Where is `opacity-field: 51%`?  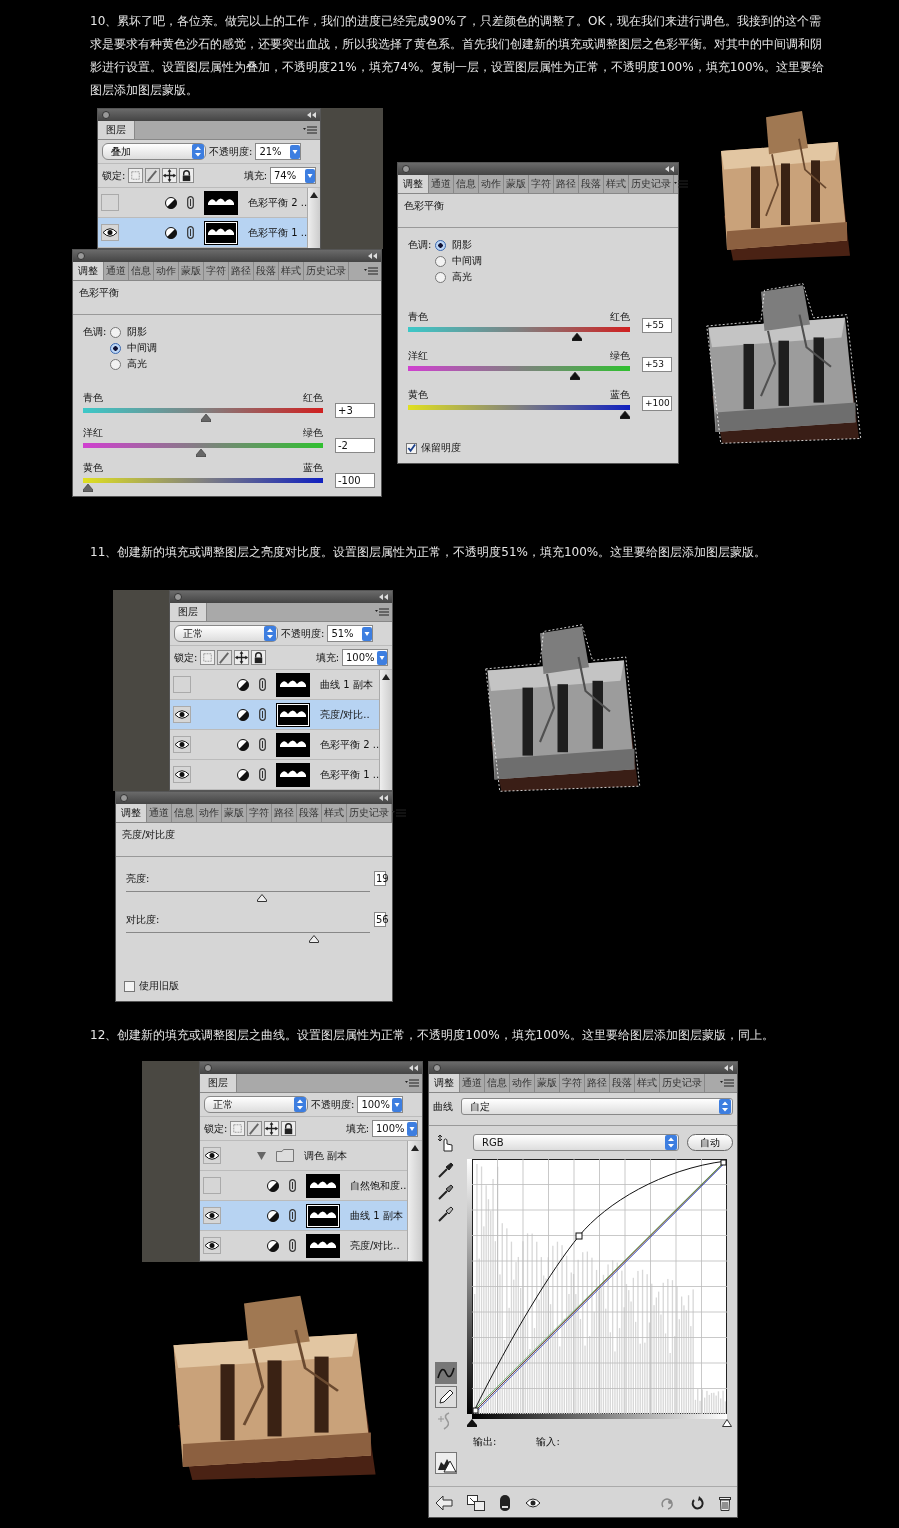 opacity-field: 51% is located at coordinates (350, 633).